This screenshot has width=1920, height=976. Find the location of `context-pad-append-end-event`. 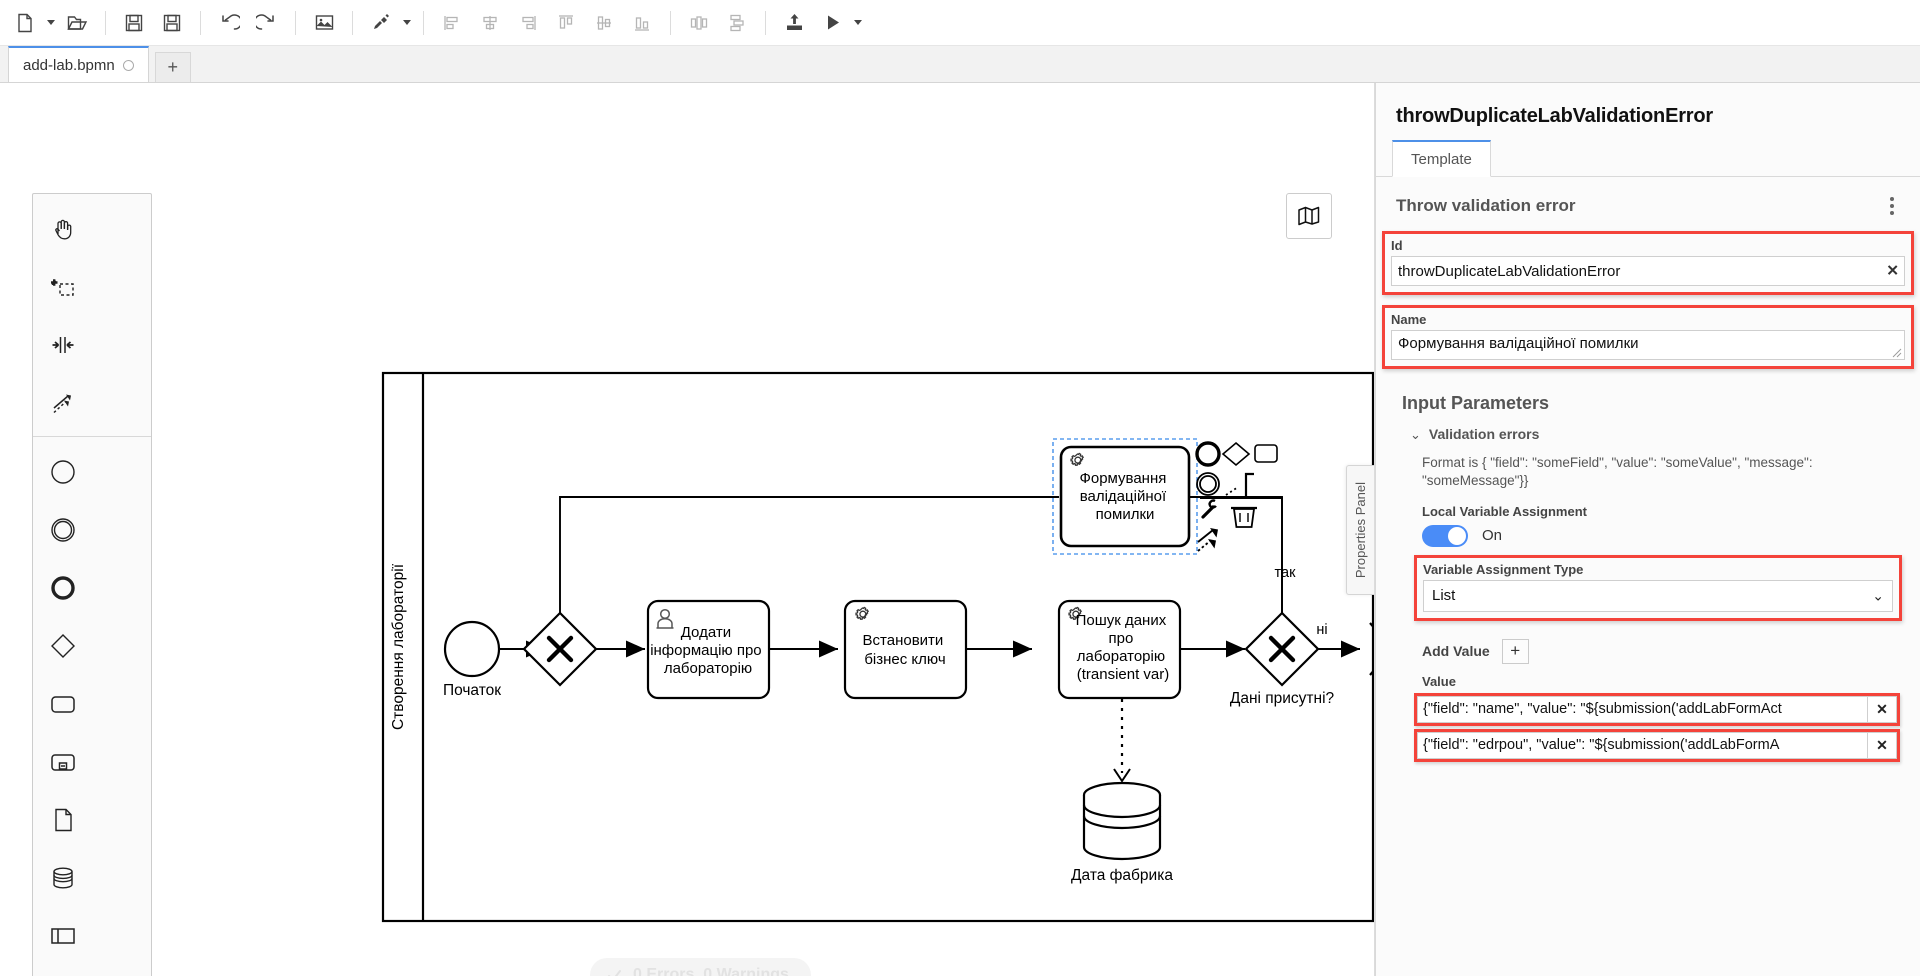

context-pad-append-end-event is located at coordinates (1208, 454).